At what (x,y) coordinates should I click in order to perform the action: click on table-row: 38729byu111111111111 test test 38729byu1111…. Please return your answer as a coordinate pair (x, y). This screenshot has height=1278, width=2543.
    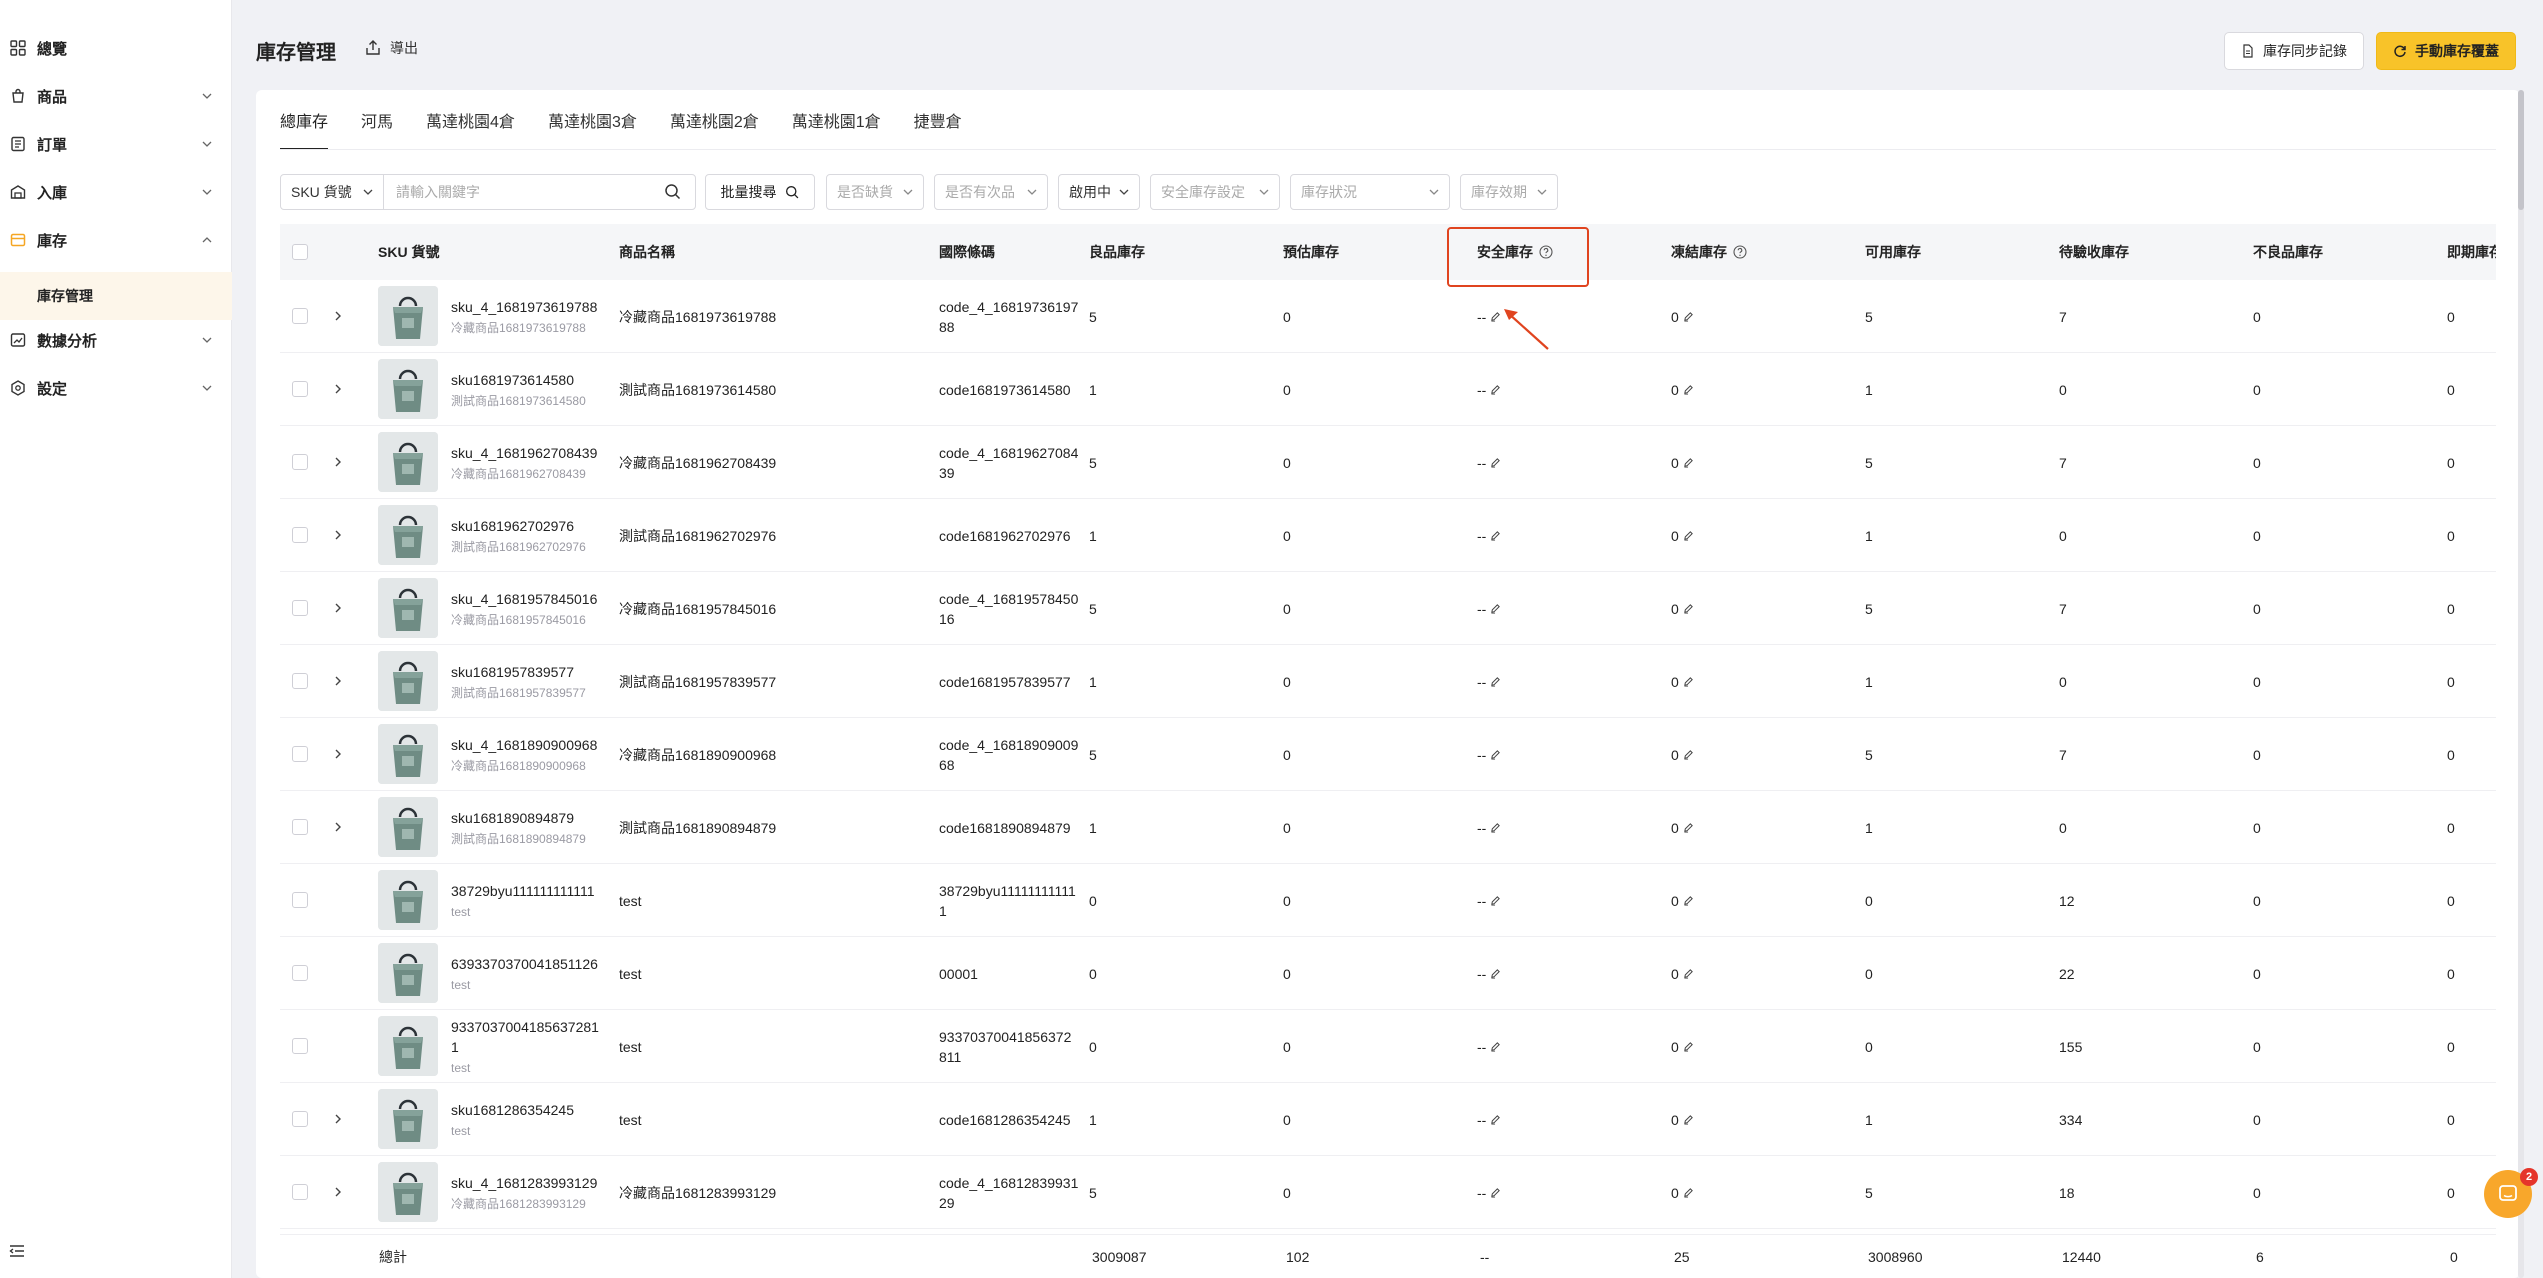
    Looking at the image, I should click on (1388, 900).